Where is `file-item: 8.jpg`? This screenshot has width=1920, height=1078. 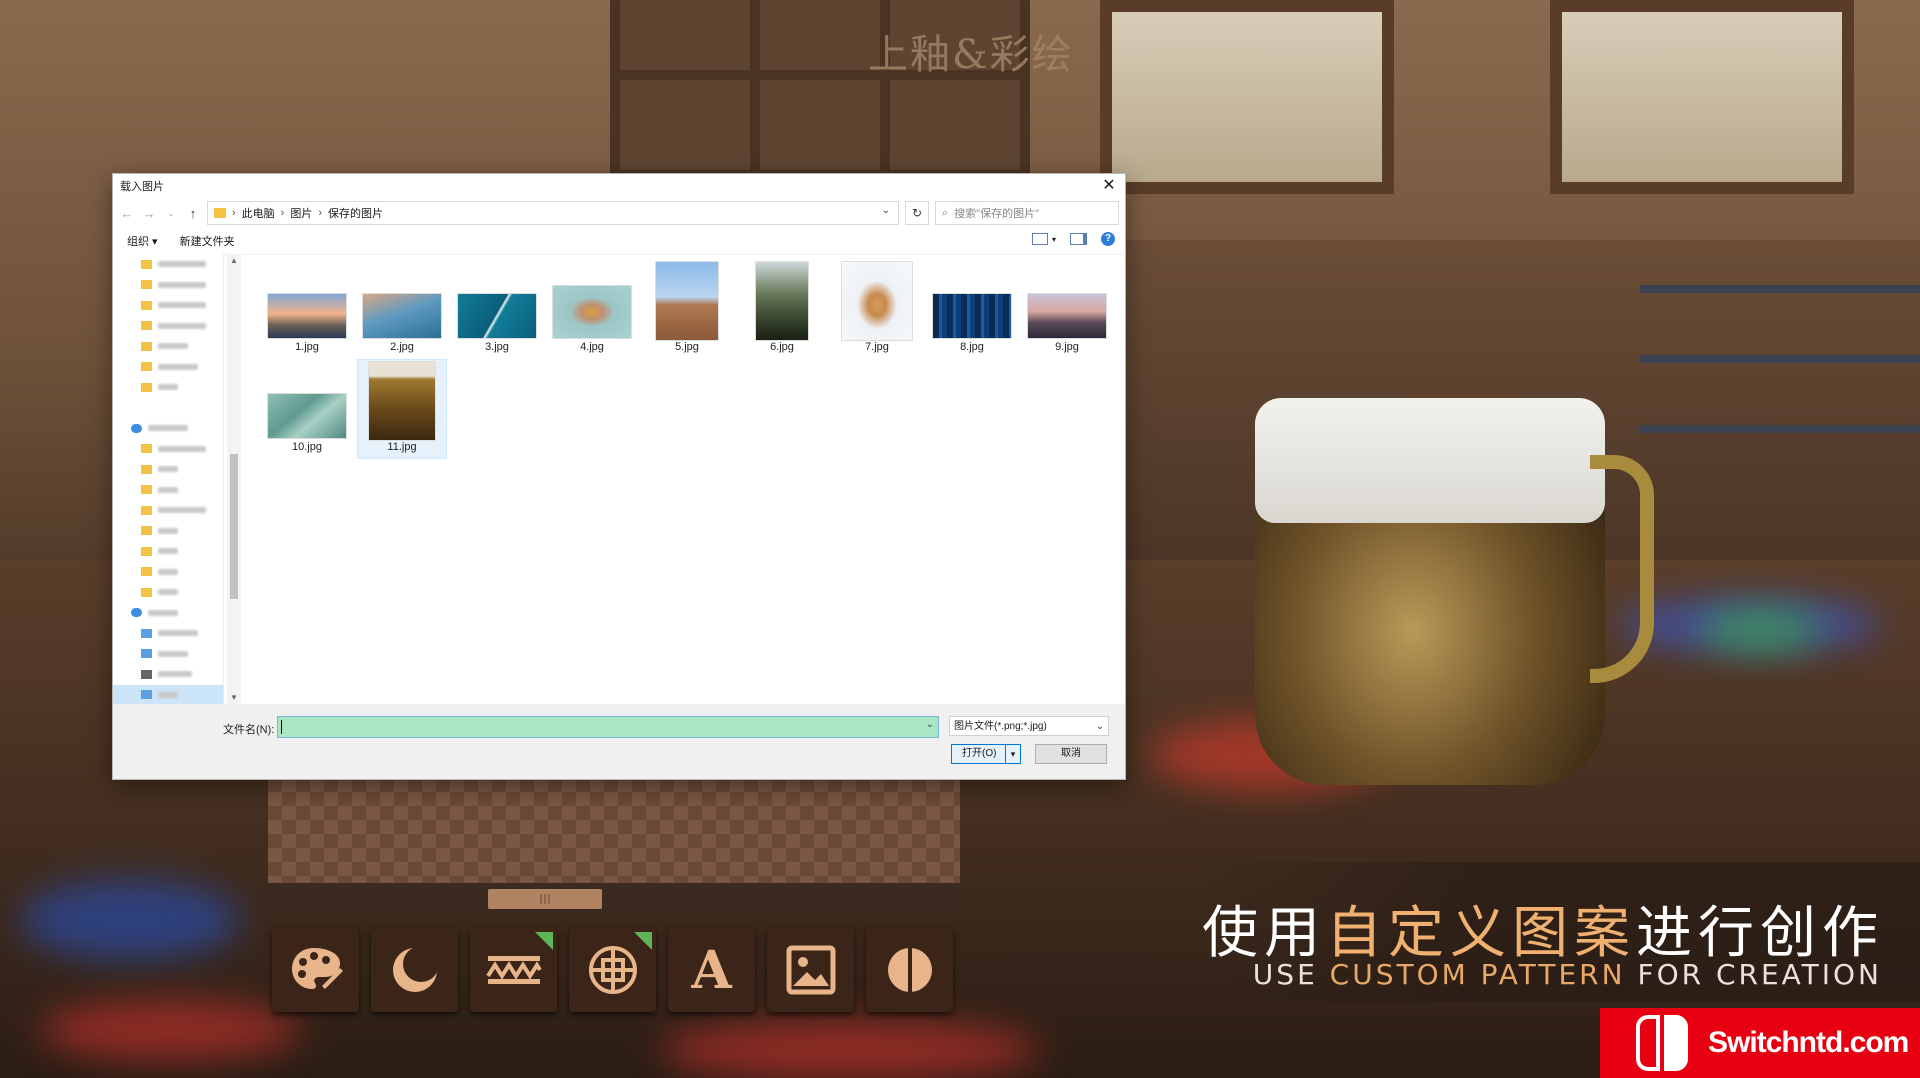 file-item: 8.jpg is located at coordinates (972, 309).